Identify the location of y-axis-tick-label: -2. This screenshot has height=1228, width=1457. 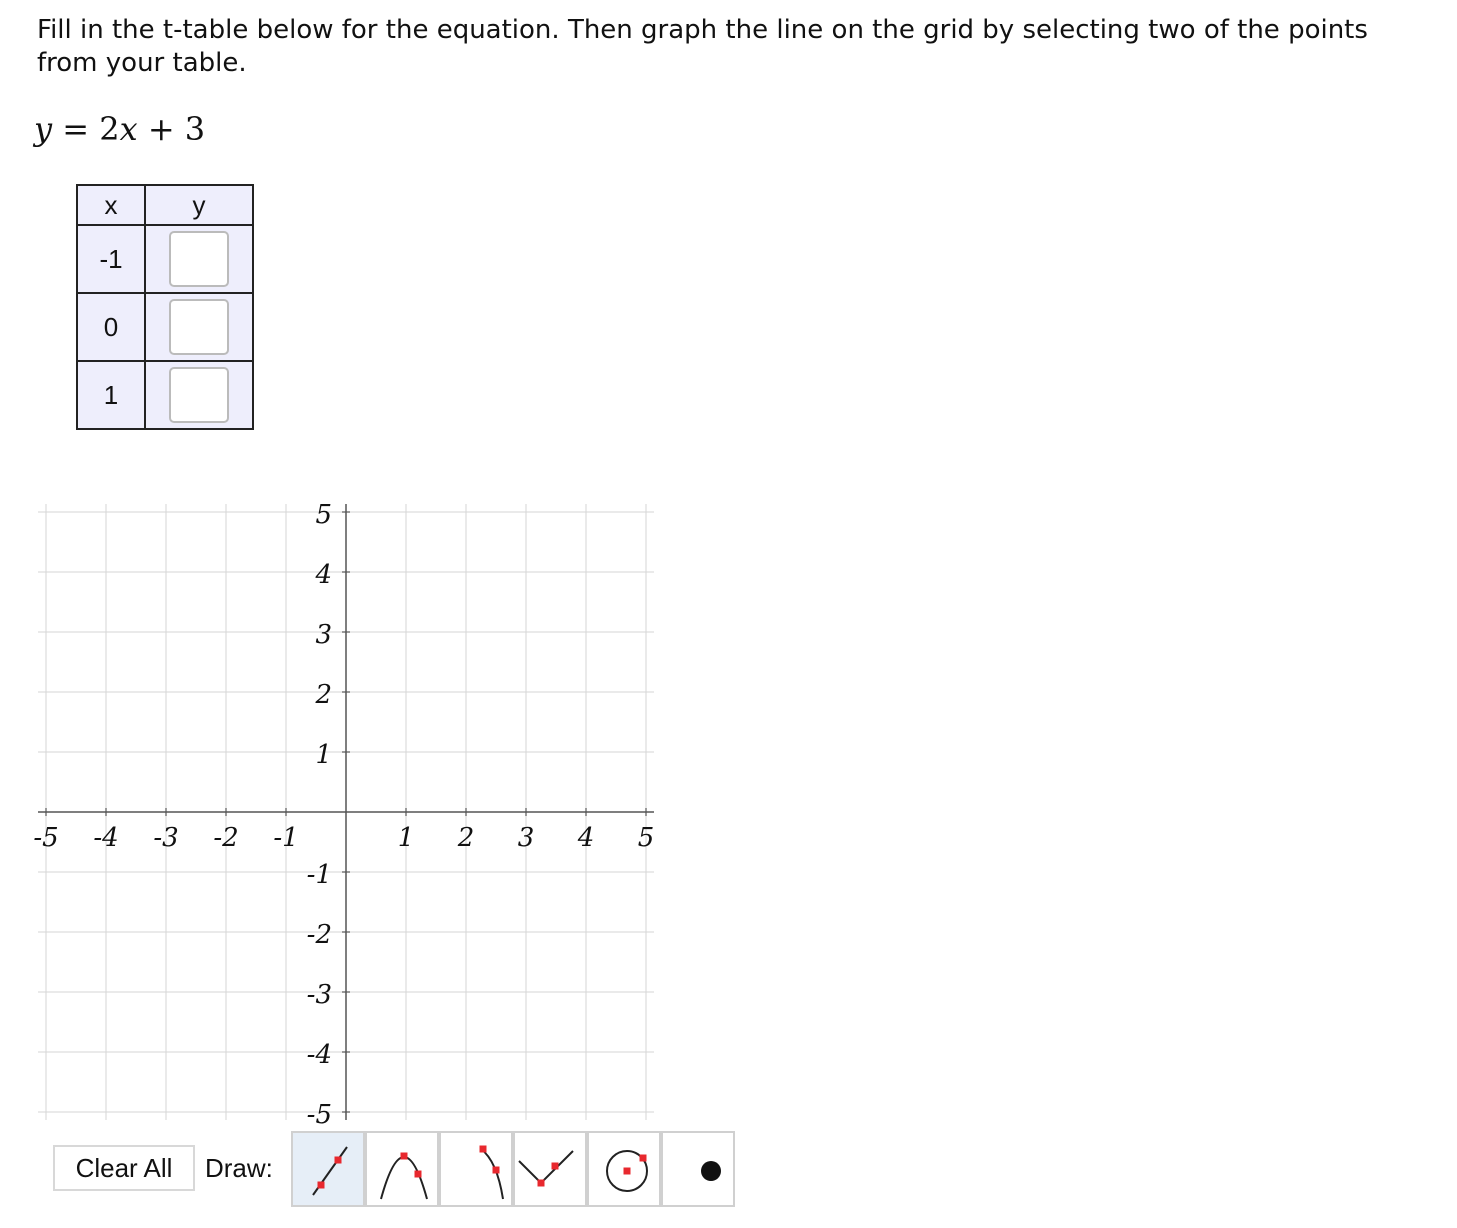
(319, 935).